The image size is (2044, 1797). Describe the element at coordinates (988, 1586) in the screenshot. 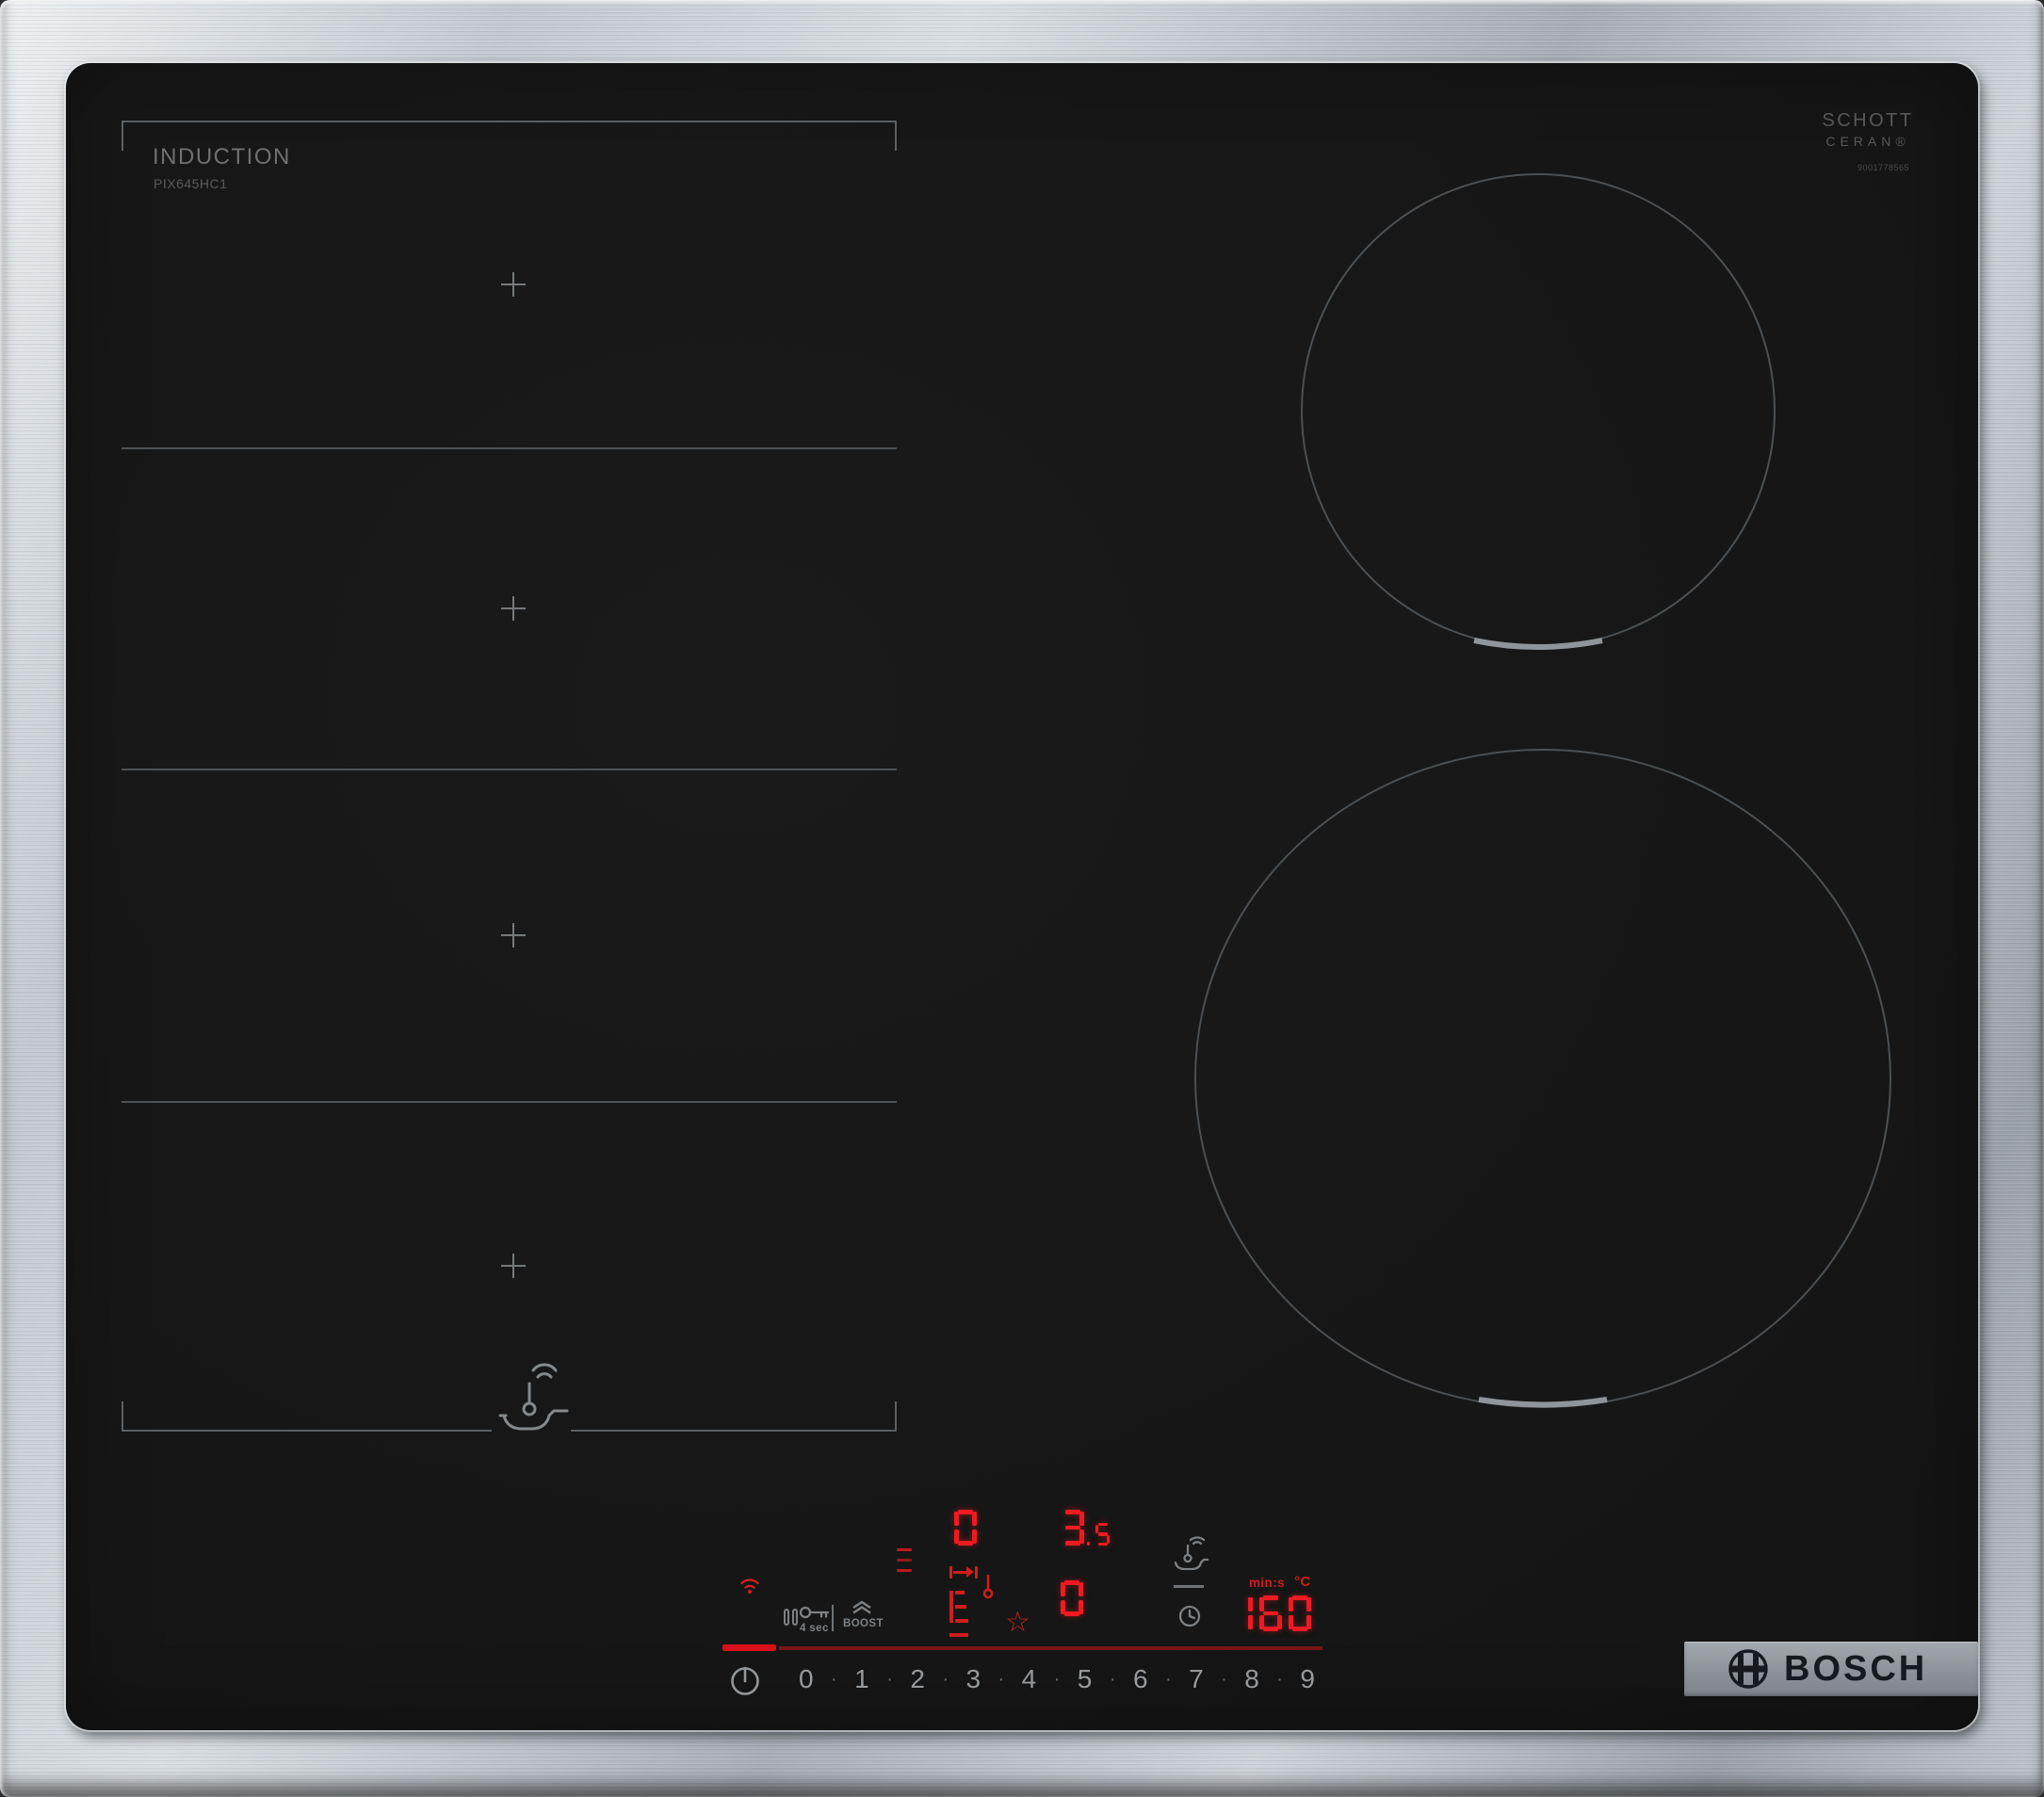

I see `thermometer-icon` at that location.